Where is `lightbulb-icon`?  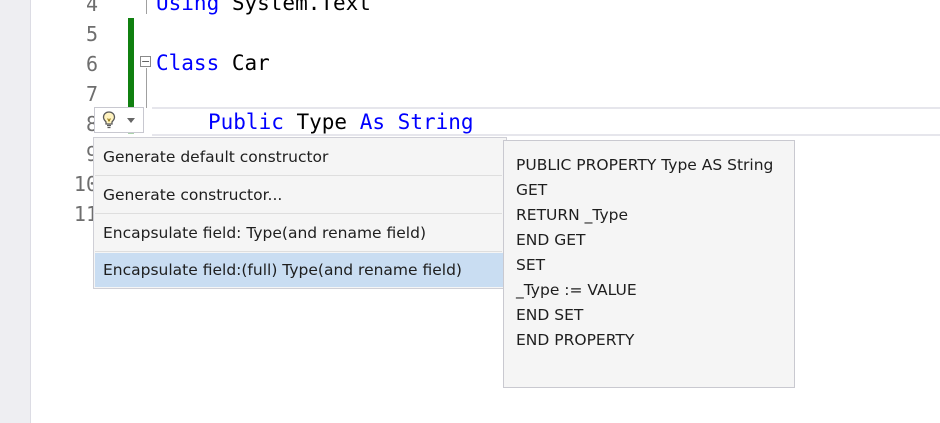 lightbulb-icon is located at coordinates (109, 120).